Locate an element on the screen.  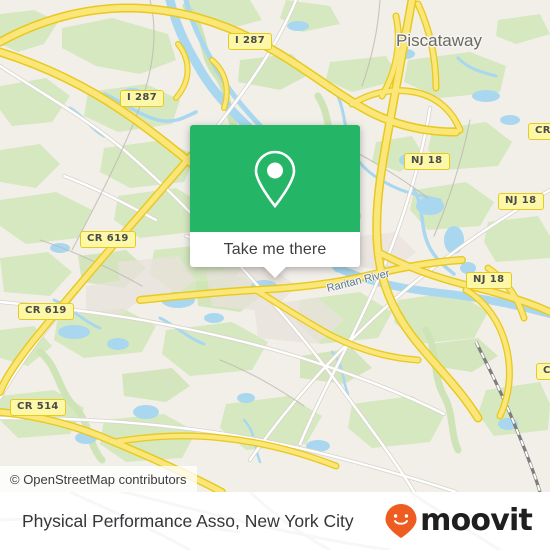
location-callout-card: Take me there is located at coordinates (275, 201).